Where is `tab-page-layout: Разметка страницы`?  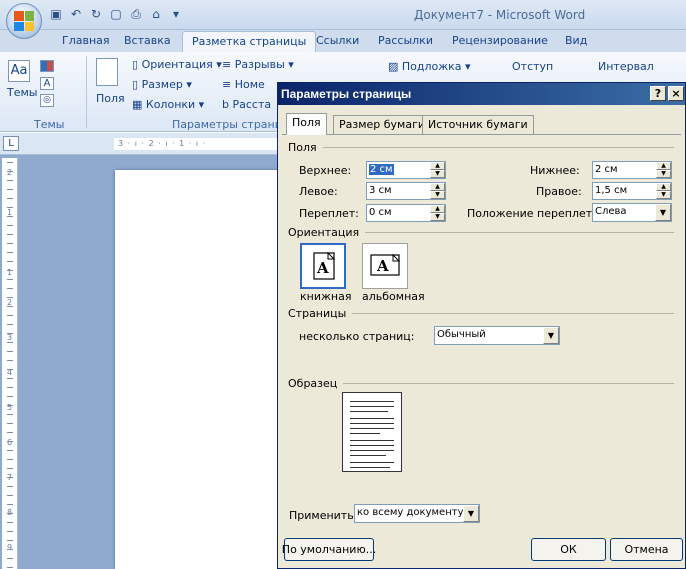 tab-page-layout: Разметка страницы is located at coordinates (249, 42).